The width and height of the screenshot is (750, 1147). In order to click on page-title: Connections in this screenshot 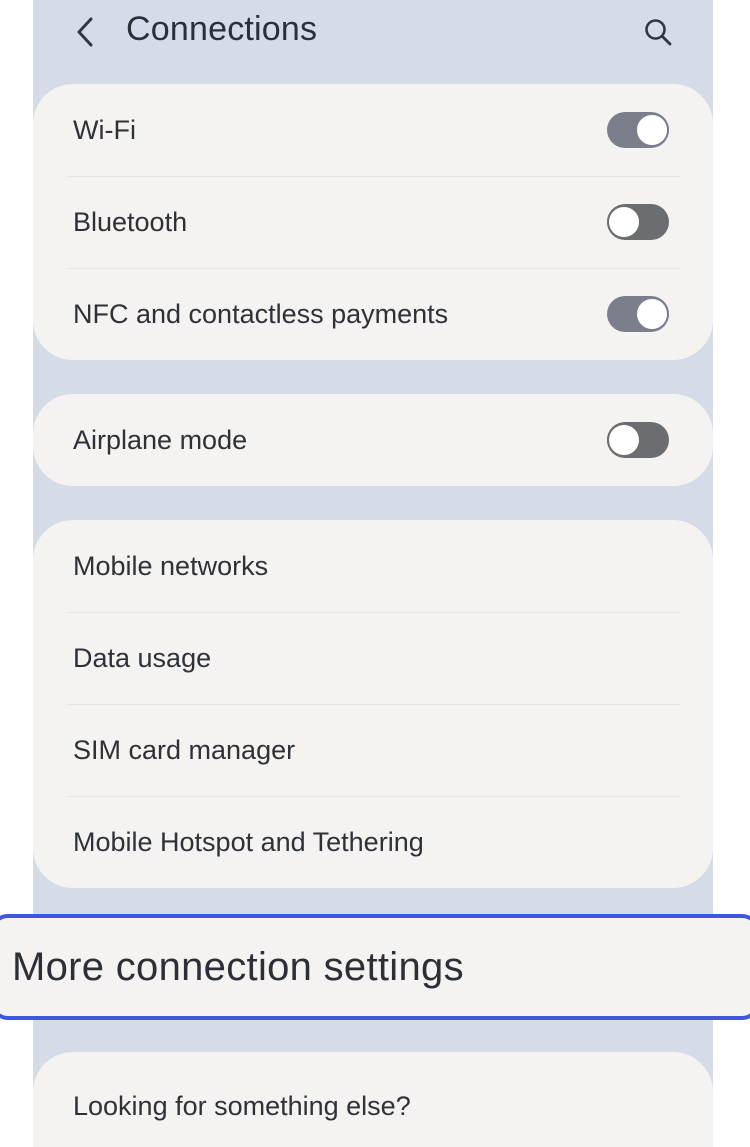, I will do `click(222, 29)`.